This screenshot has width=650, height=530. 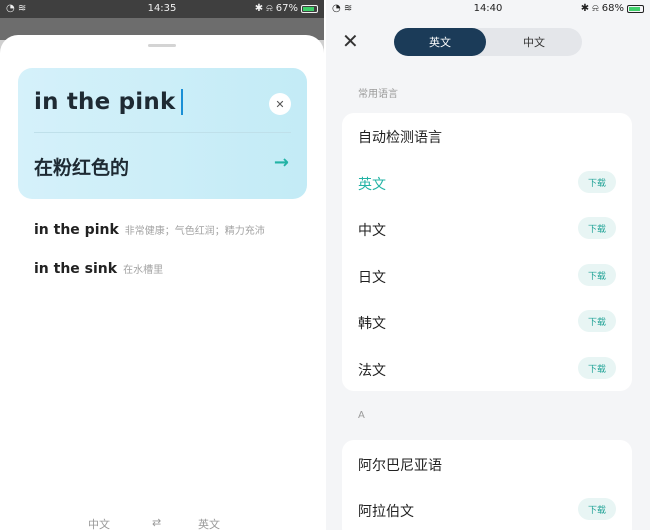 I want to click on clear-icon: ✕, so click(x=280, y=104).